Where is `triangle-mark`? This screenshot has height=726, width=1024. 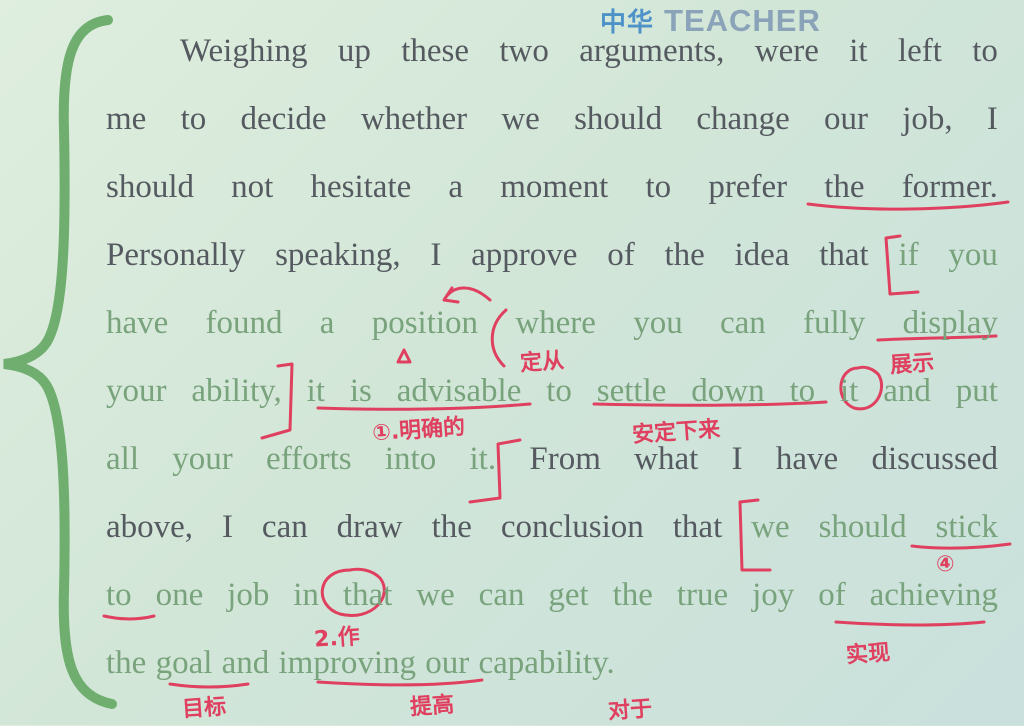 triangle-mark is located at coordinates (404, 356).